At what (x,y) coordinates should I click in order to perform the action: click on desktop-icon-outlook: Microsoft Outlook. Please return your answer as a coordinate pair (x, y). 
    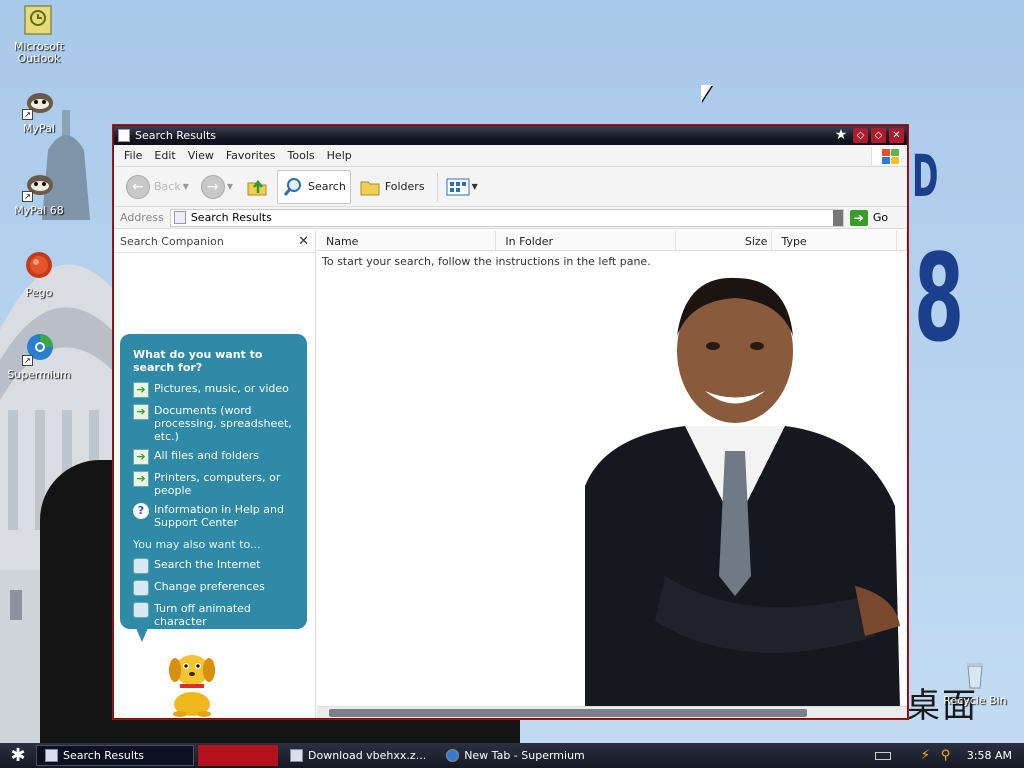
    Looking at the image, I should click on (39, 34).